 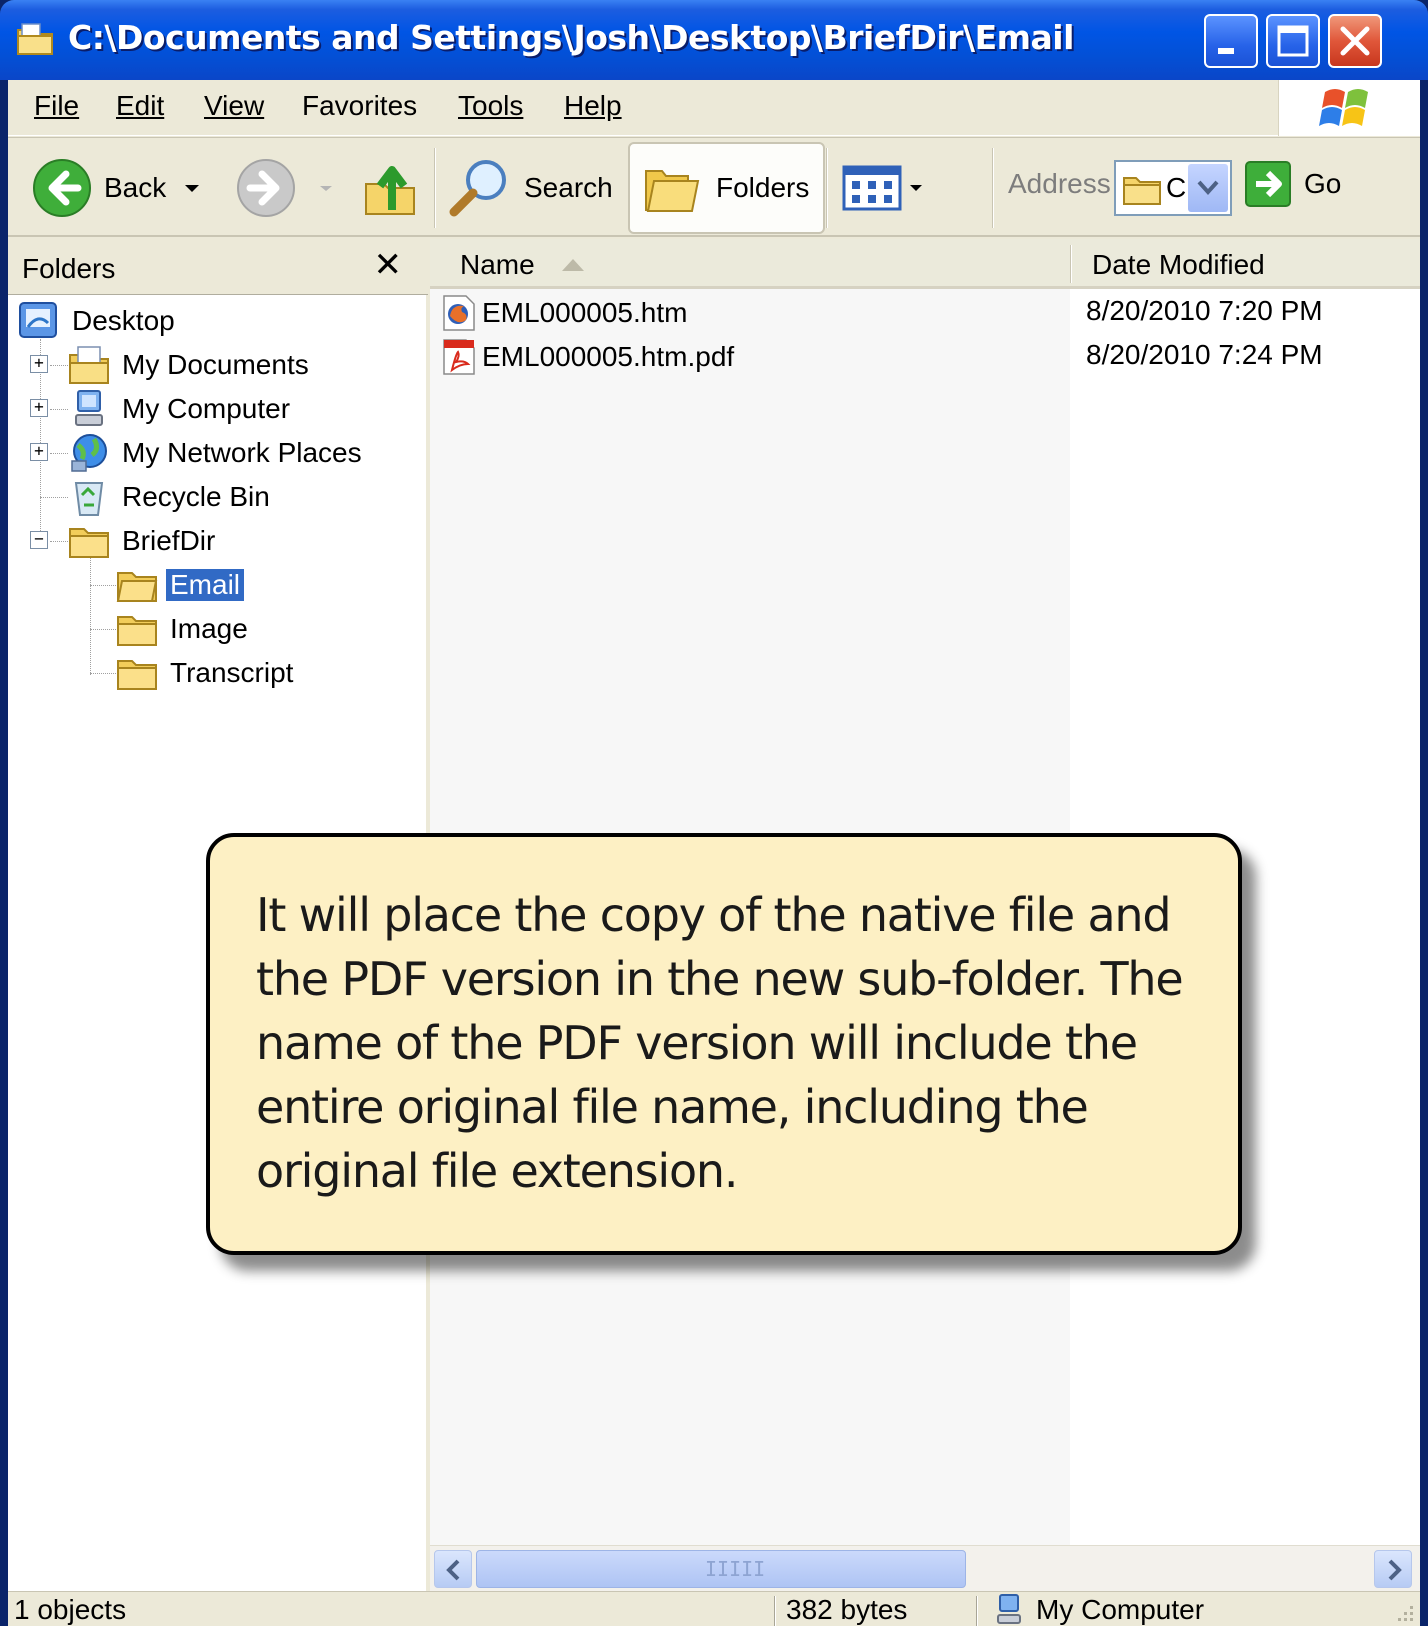 I want to click on menu-edit: Edit, so click(x=140, y=106).